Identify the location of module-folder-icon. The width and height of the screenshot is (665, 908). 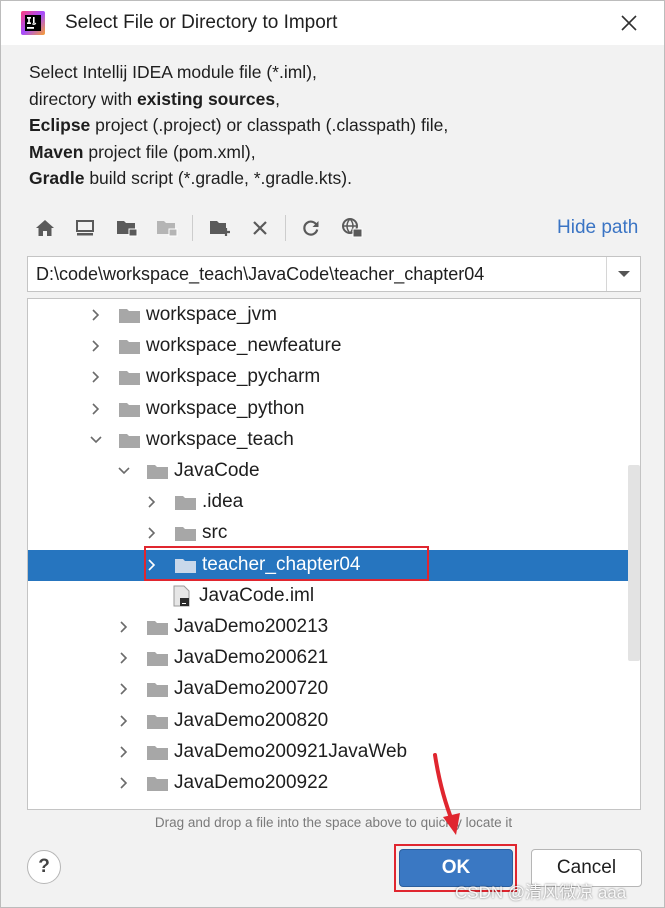
(167, 228).